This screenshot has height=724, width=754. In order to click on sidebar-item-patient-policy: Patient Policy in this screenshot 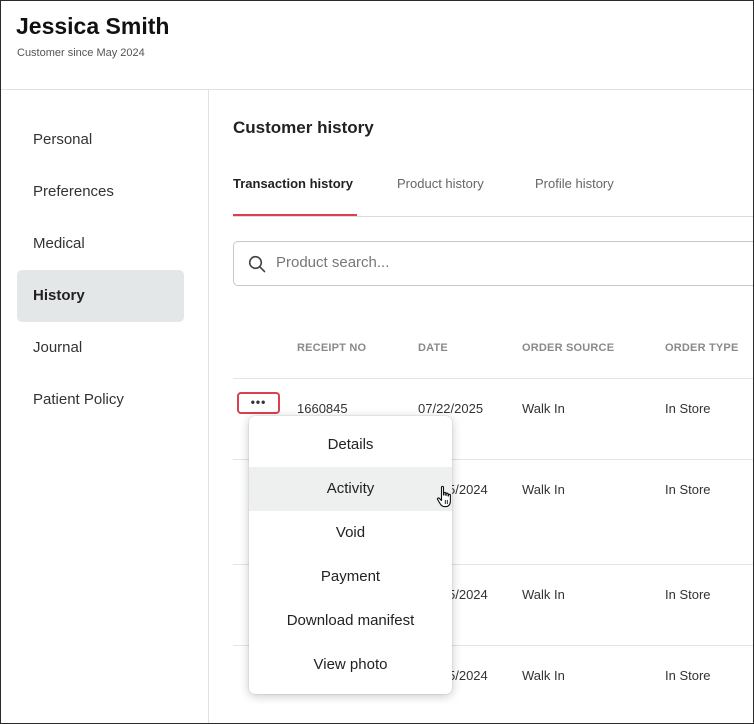, I will do `click(100, 400)`.